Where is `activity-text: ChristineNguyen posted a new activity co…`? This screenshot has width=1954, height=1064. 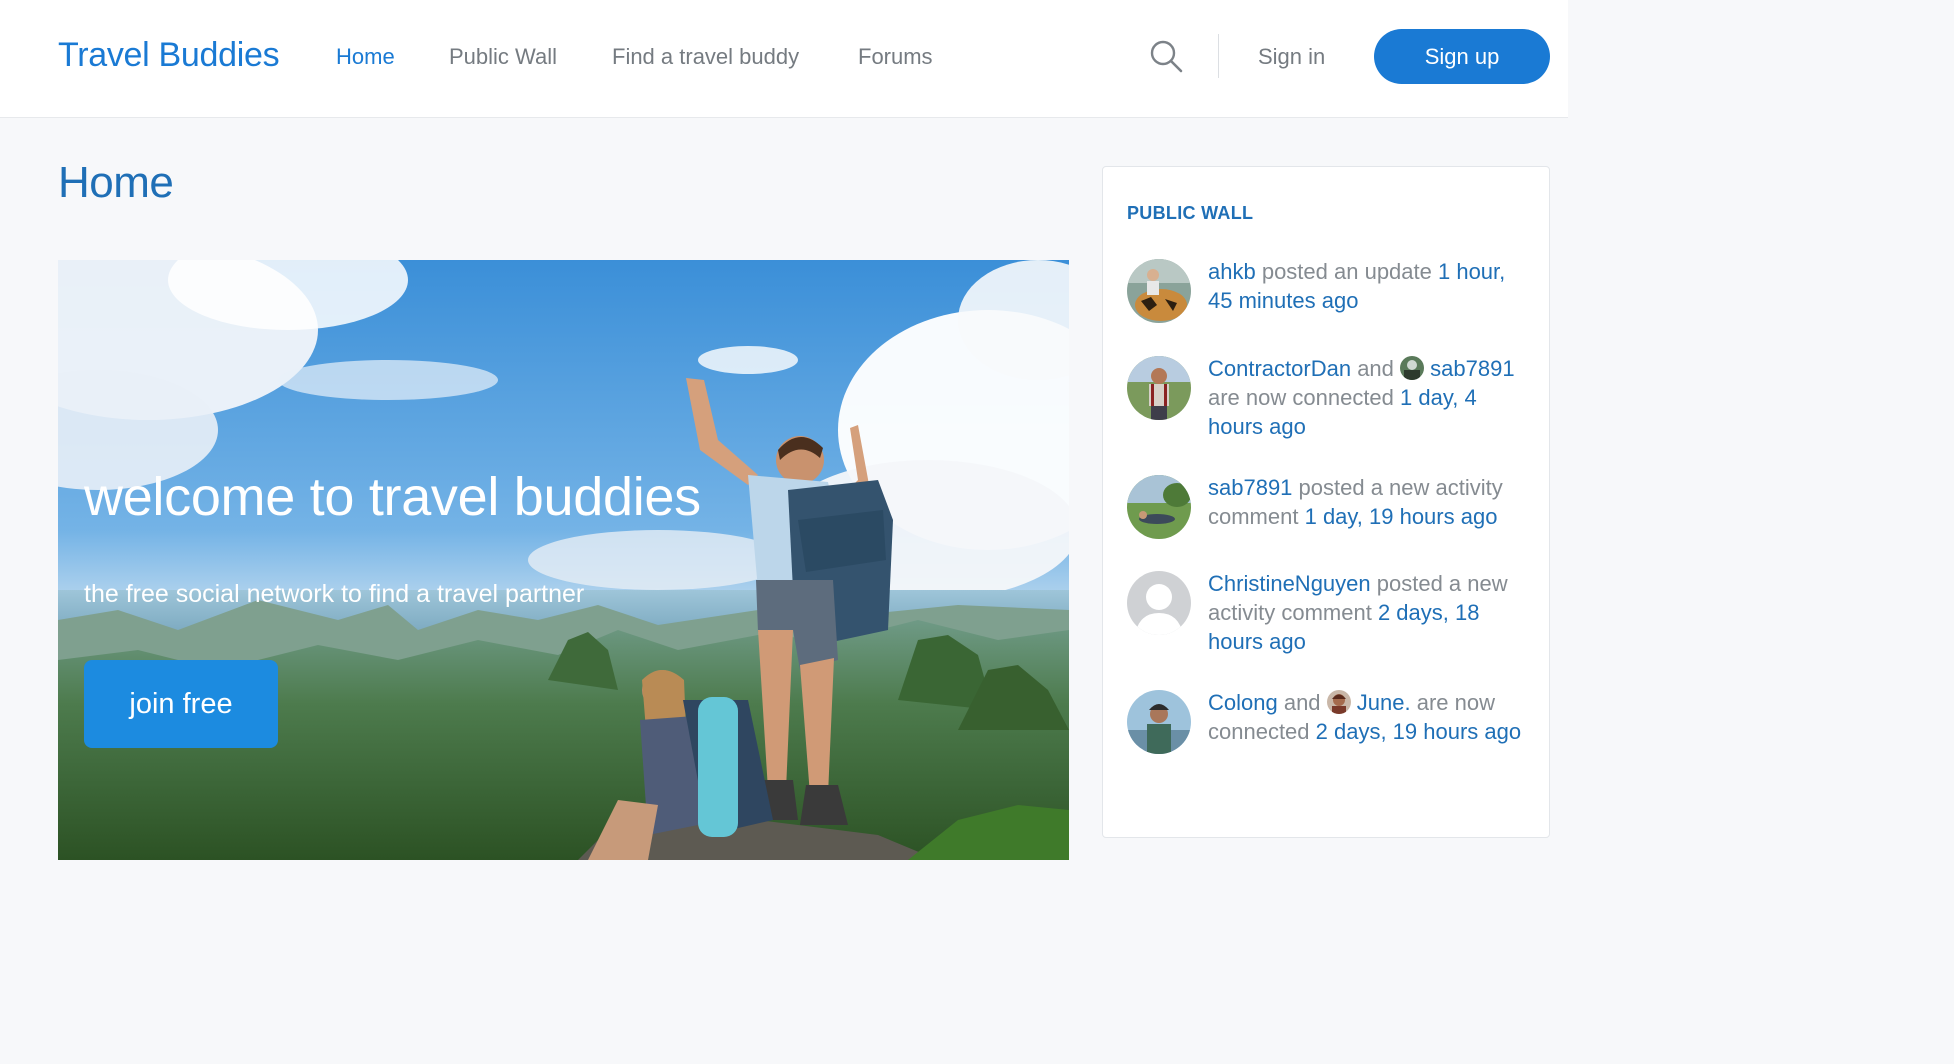
activity-text: ChristineNguyen posted a new activity co… is located at coordinates (1366, 612).